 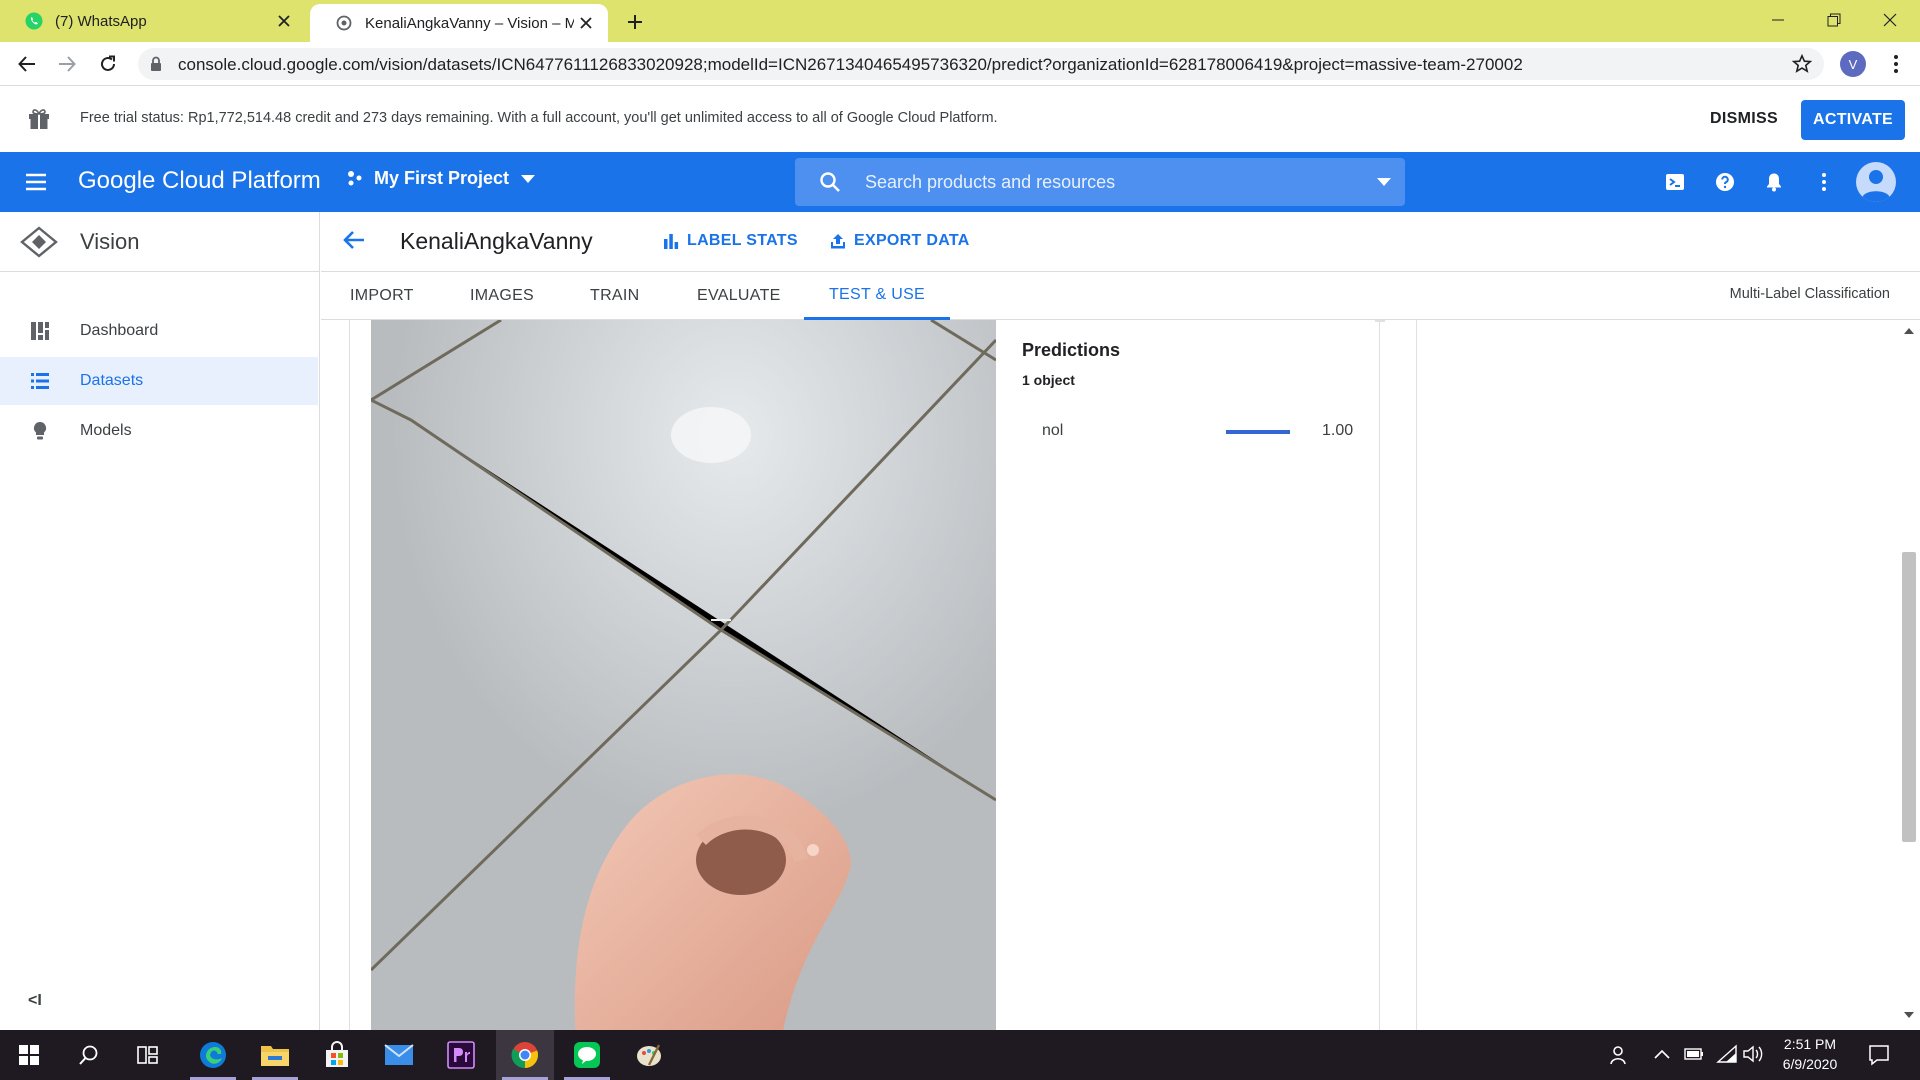 I want to click on taskbar-mail, so click(x=399, y=1055).